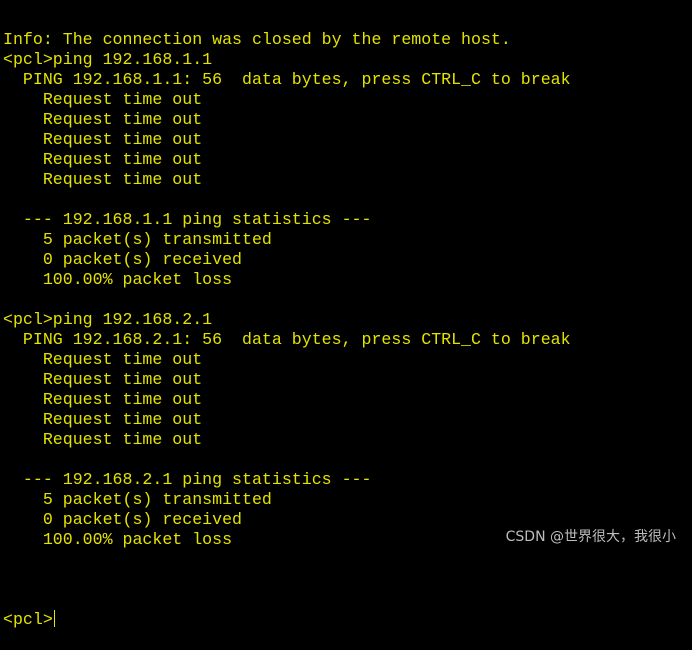 The width and height of the screenshot is (692, 650). I want to click on watermark: CSDN @世界很大，我很小, so click(590, 537).